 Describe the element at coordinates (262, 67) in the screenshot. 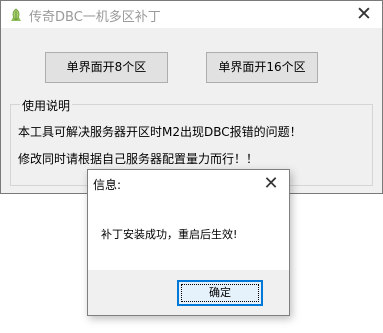

I see `open-16-zones-button: 单界面开16个区` at that location.